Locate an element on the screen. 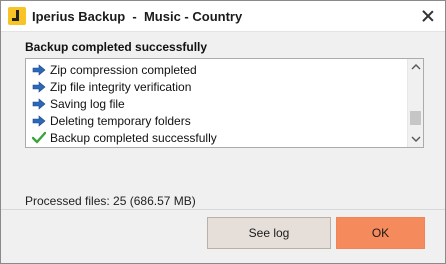 The height and width of the screenshot is (264, 446). list-item: Backup completed successfully is located at coordinates (124, 137).